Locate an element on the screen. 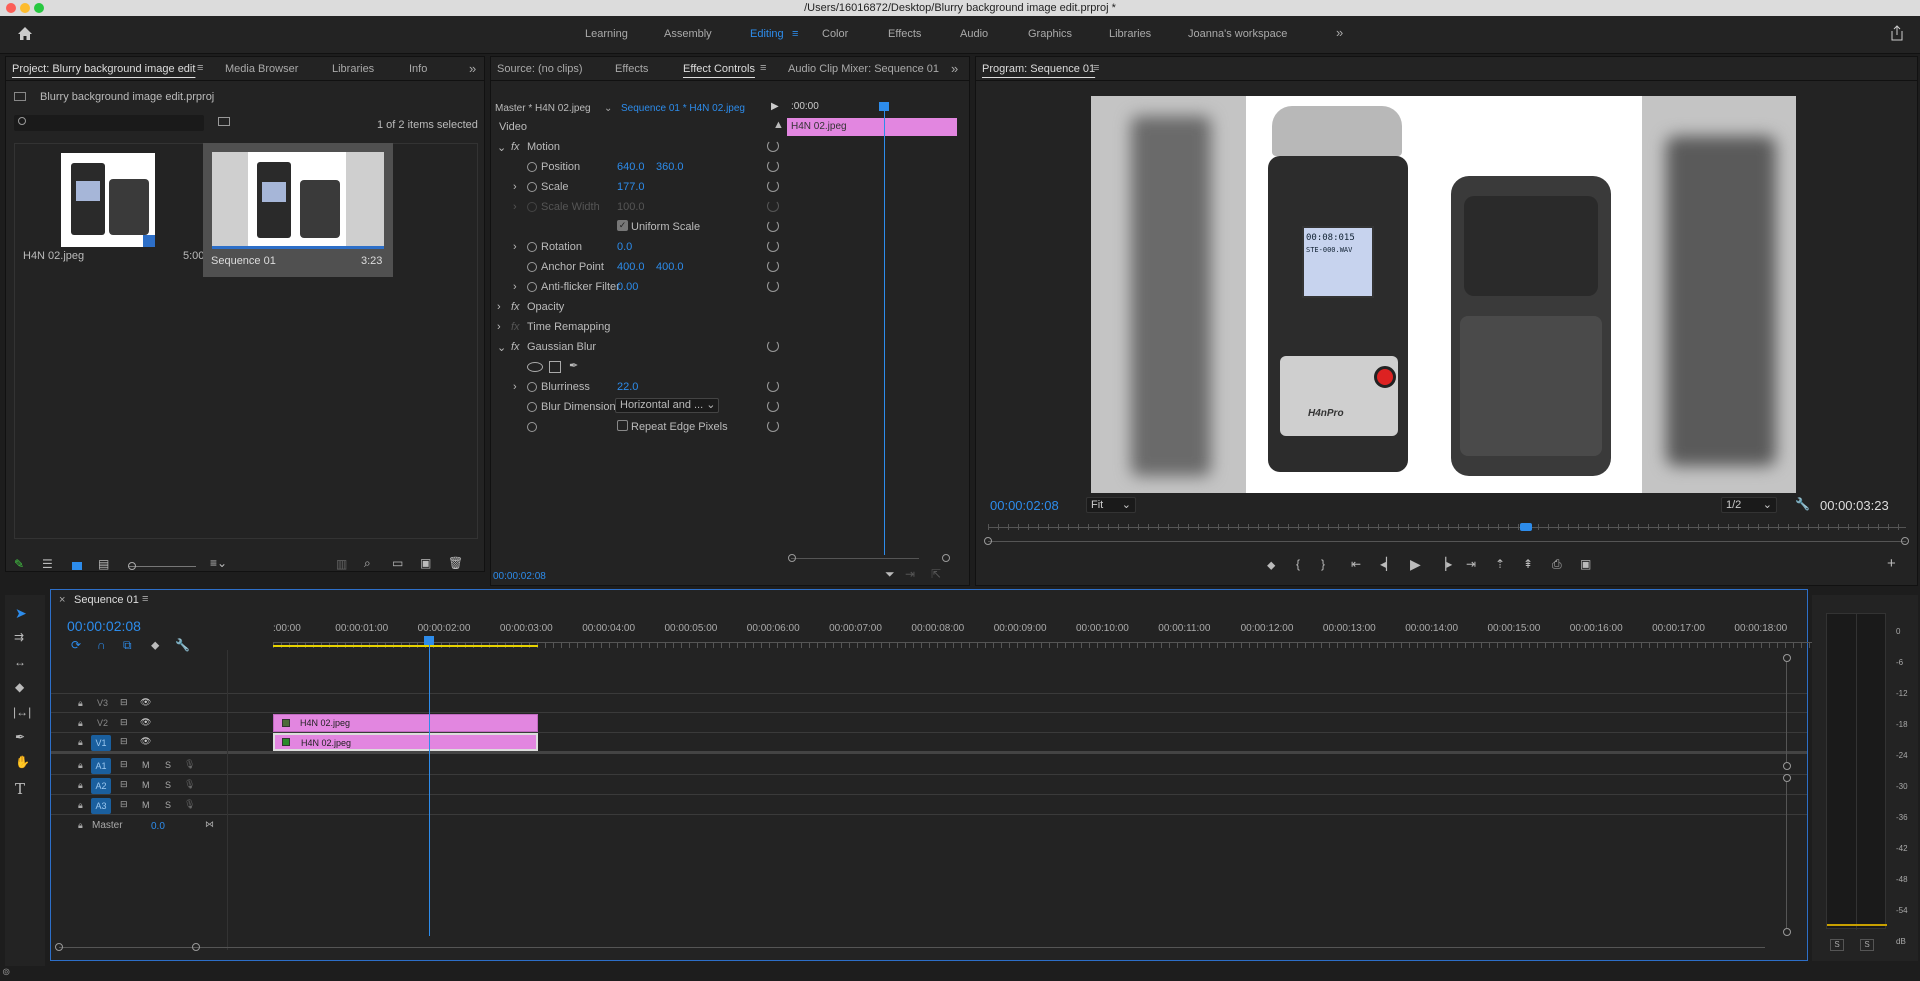  h-scroll-left-handle is located at coordinates (59, 947).